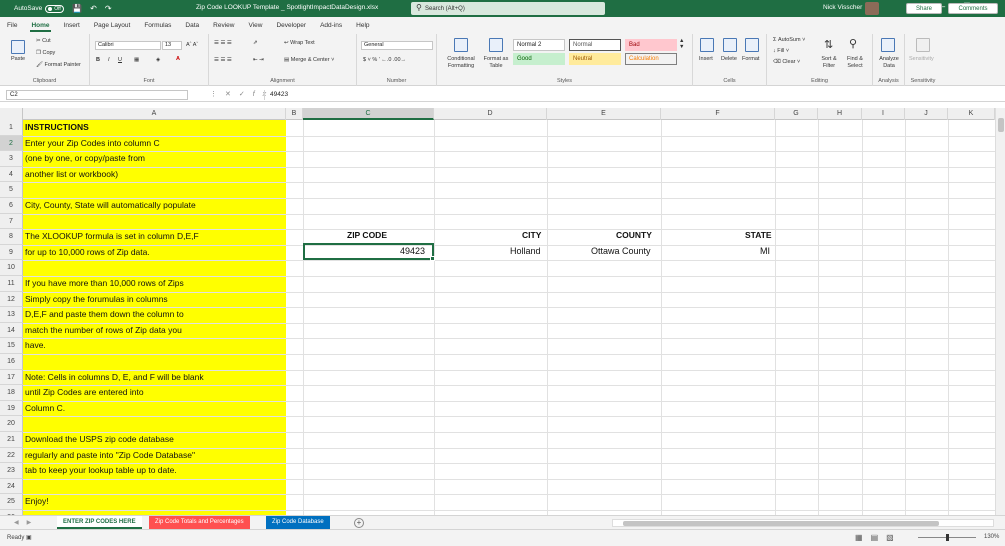 The width and height of the screenshot is (1005, 546). I want to click on row-header-16: 16, so click(11, 362).